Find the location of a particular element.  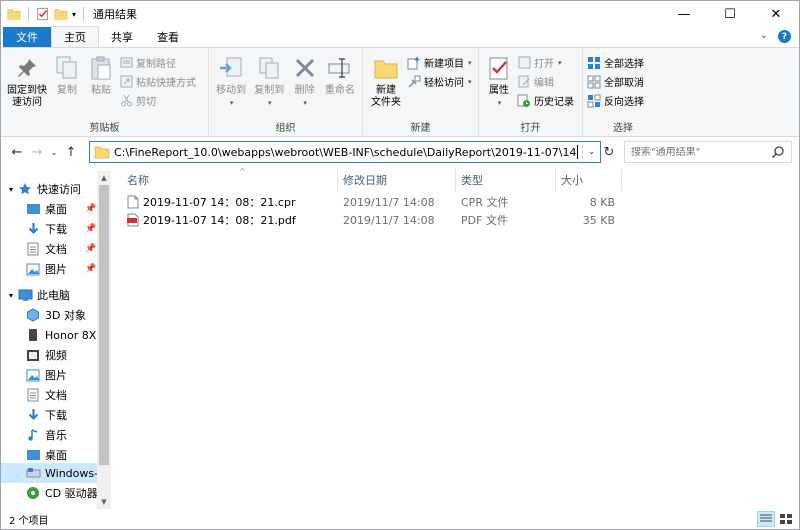

scrollbar-thumb is located at coordinates (104, 325).